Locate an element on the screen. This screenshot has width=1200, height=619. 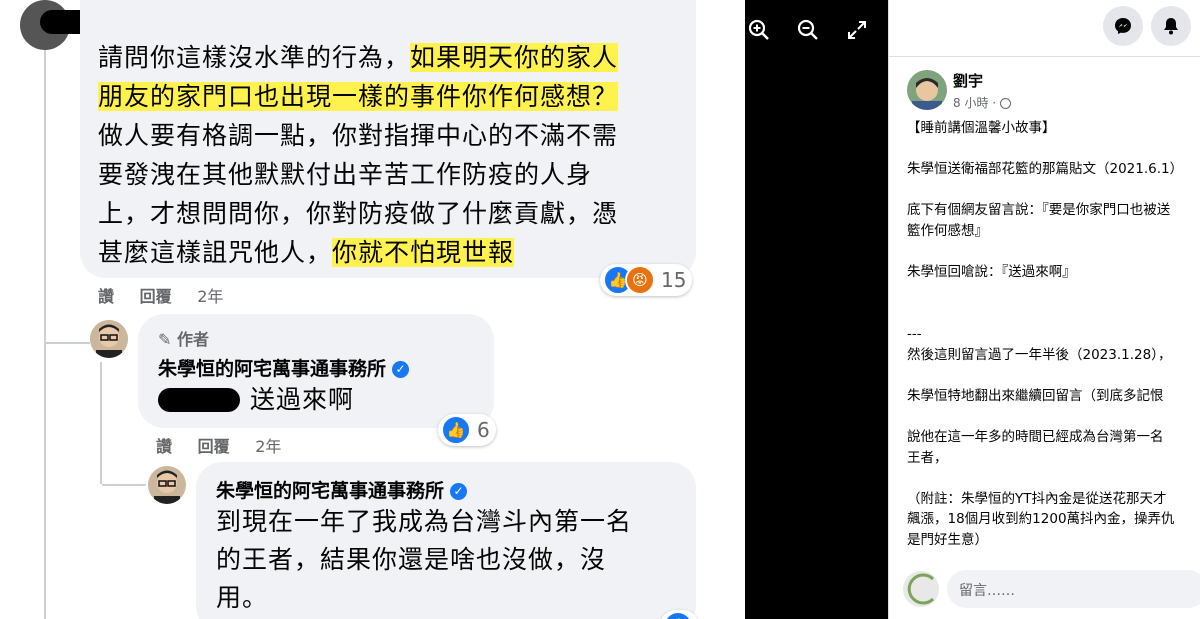
reaction-count: 15 is located at coordinates (674, 280).